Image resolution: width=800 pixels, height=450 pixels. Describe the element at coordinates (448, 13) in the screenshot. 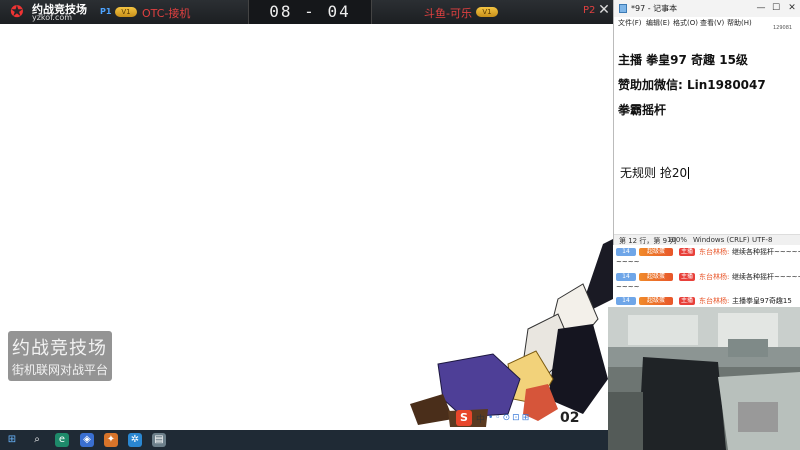

I see `p2-name: 斗鱼-可乐` at that location.